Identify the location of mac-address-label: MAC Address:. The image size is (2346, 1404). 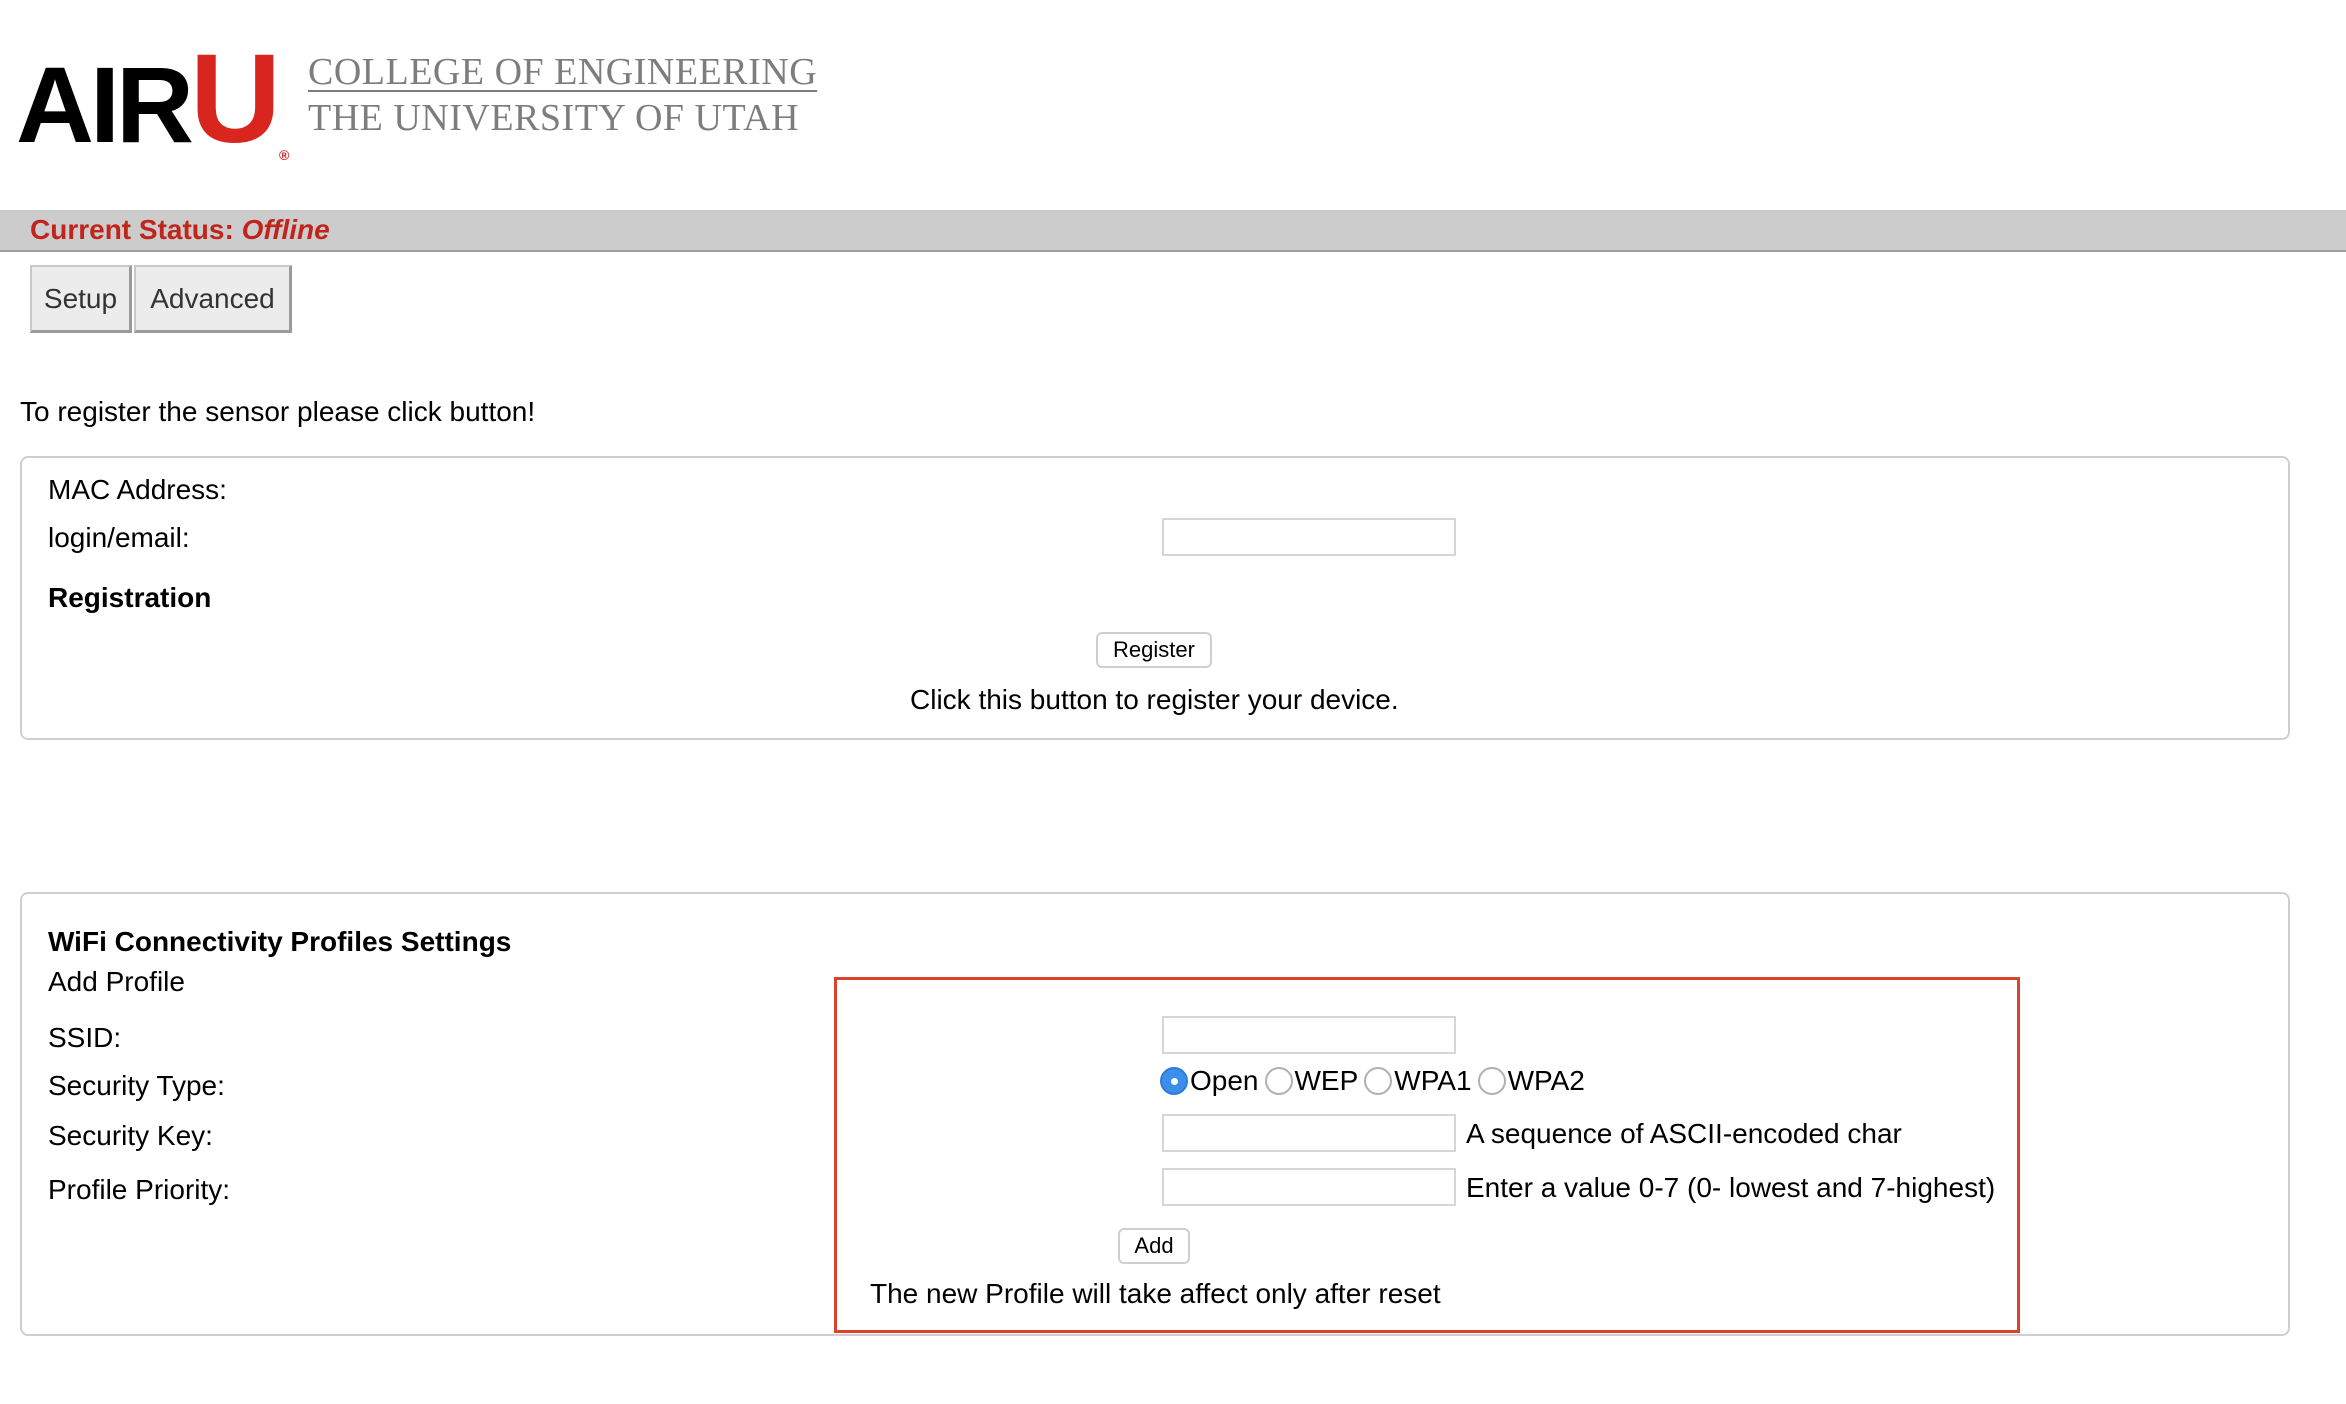
(137, 489).